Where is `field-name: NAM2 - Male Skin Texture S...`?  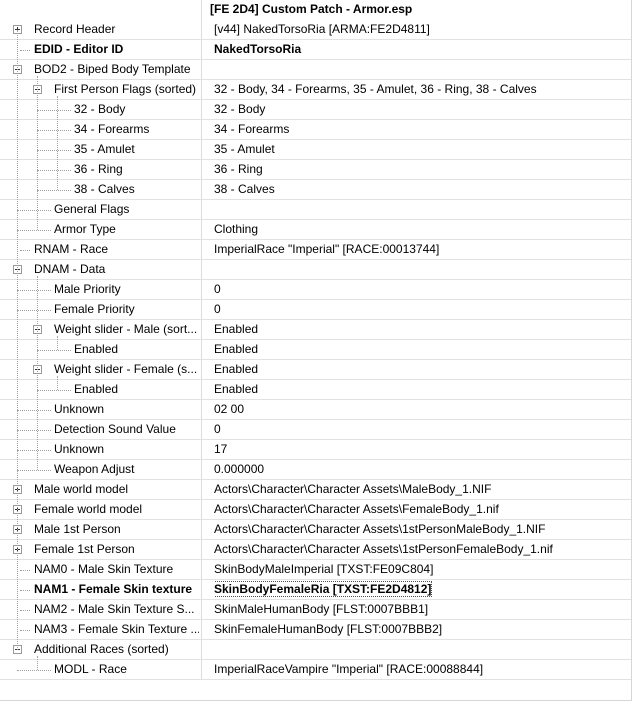 field-name: NAM2 - Male Skin Texture S... is located at coordinates (114, 609).